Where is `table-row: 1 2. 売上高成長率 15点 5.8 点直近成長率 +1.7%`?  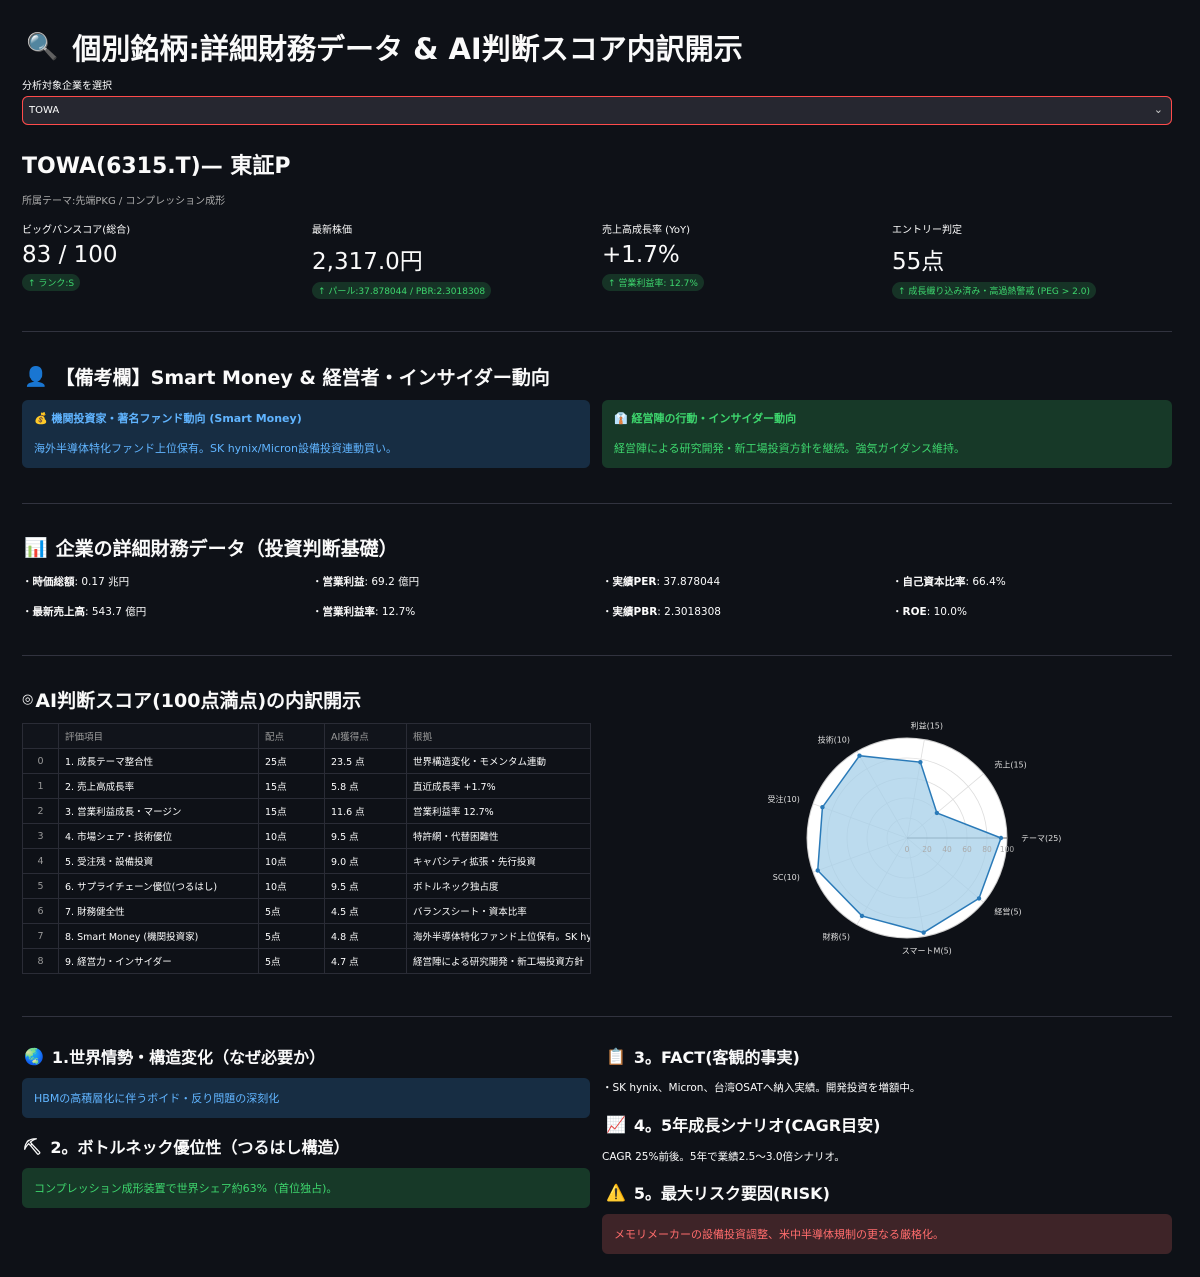
table-row: 1 2. 売上高成長率 15点 5.8 点直近成長率 +1.7% is located at coordinates (306, 786).